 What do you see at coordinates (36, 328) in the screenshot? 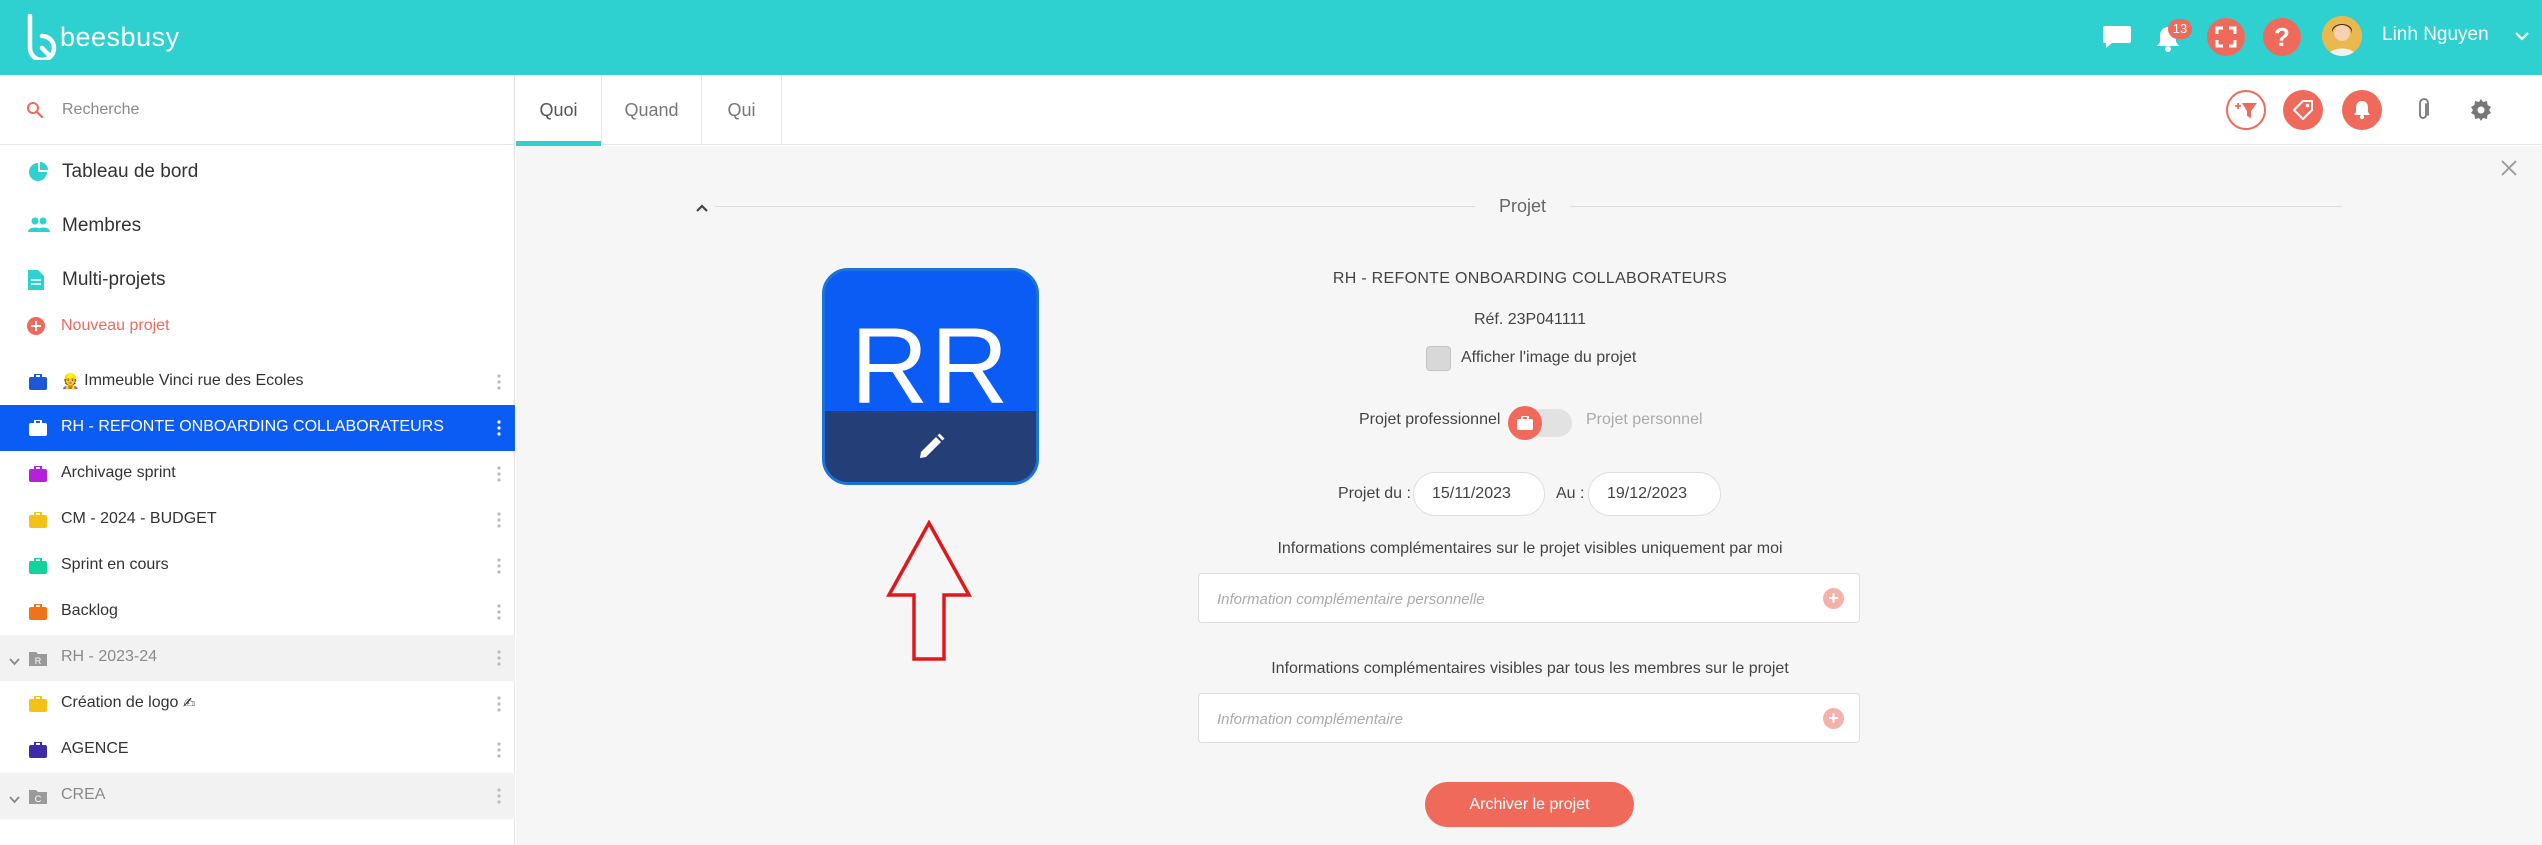
I see `add-circle-icon` at bounding box center [36, 328].